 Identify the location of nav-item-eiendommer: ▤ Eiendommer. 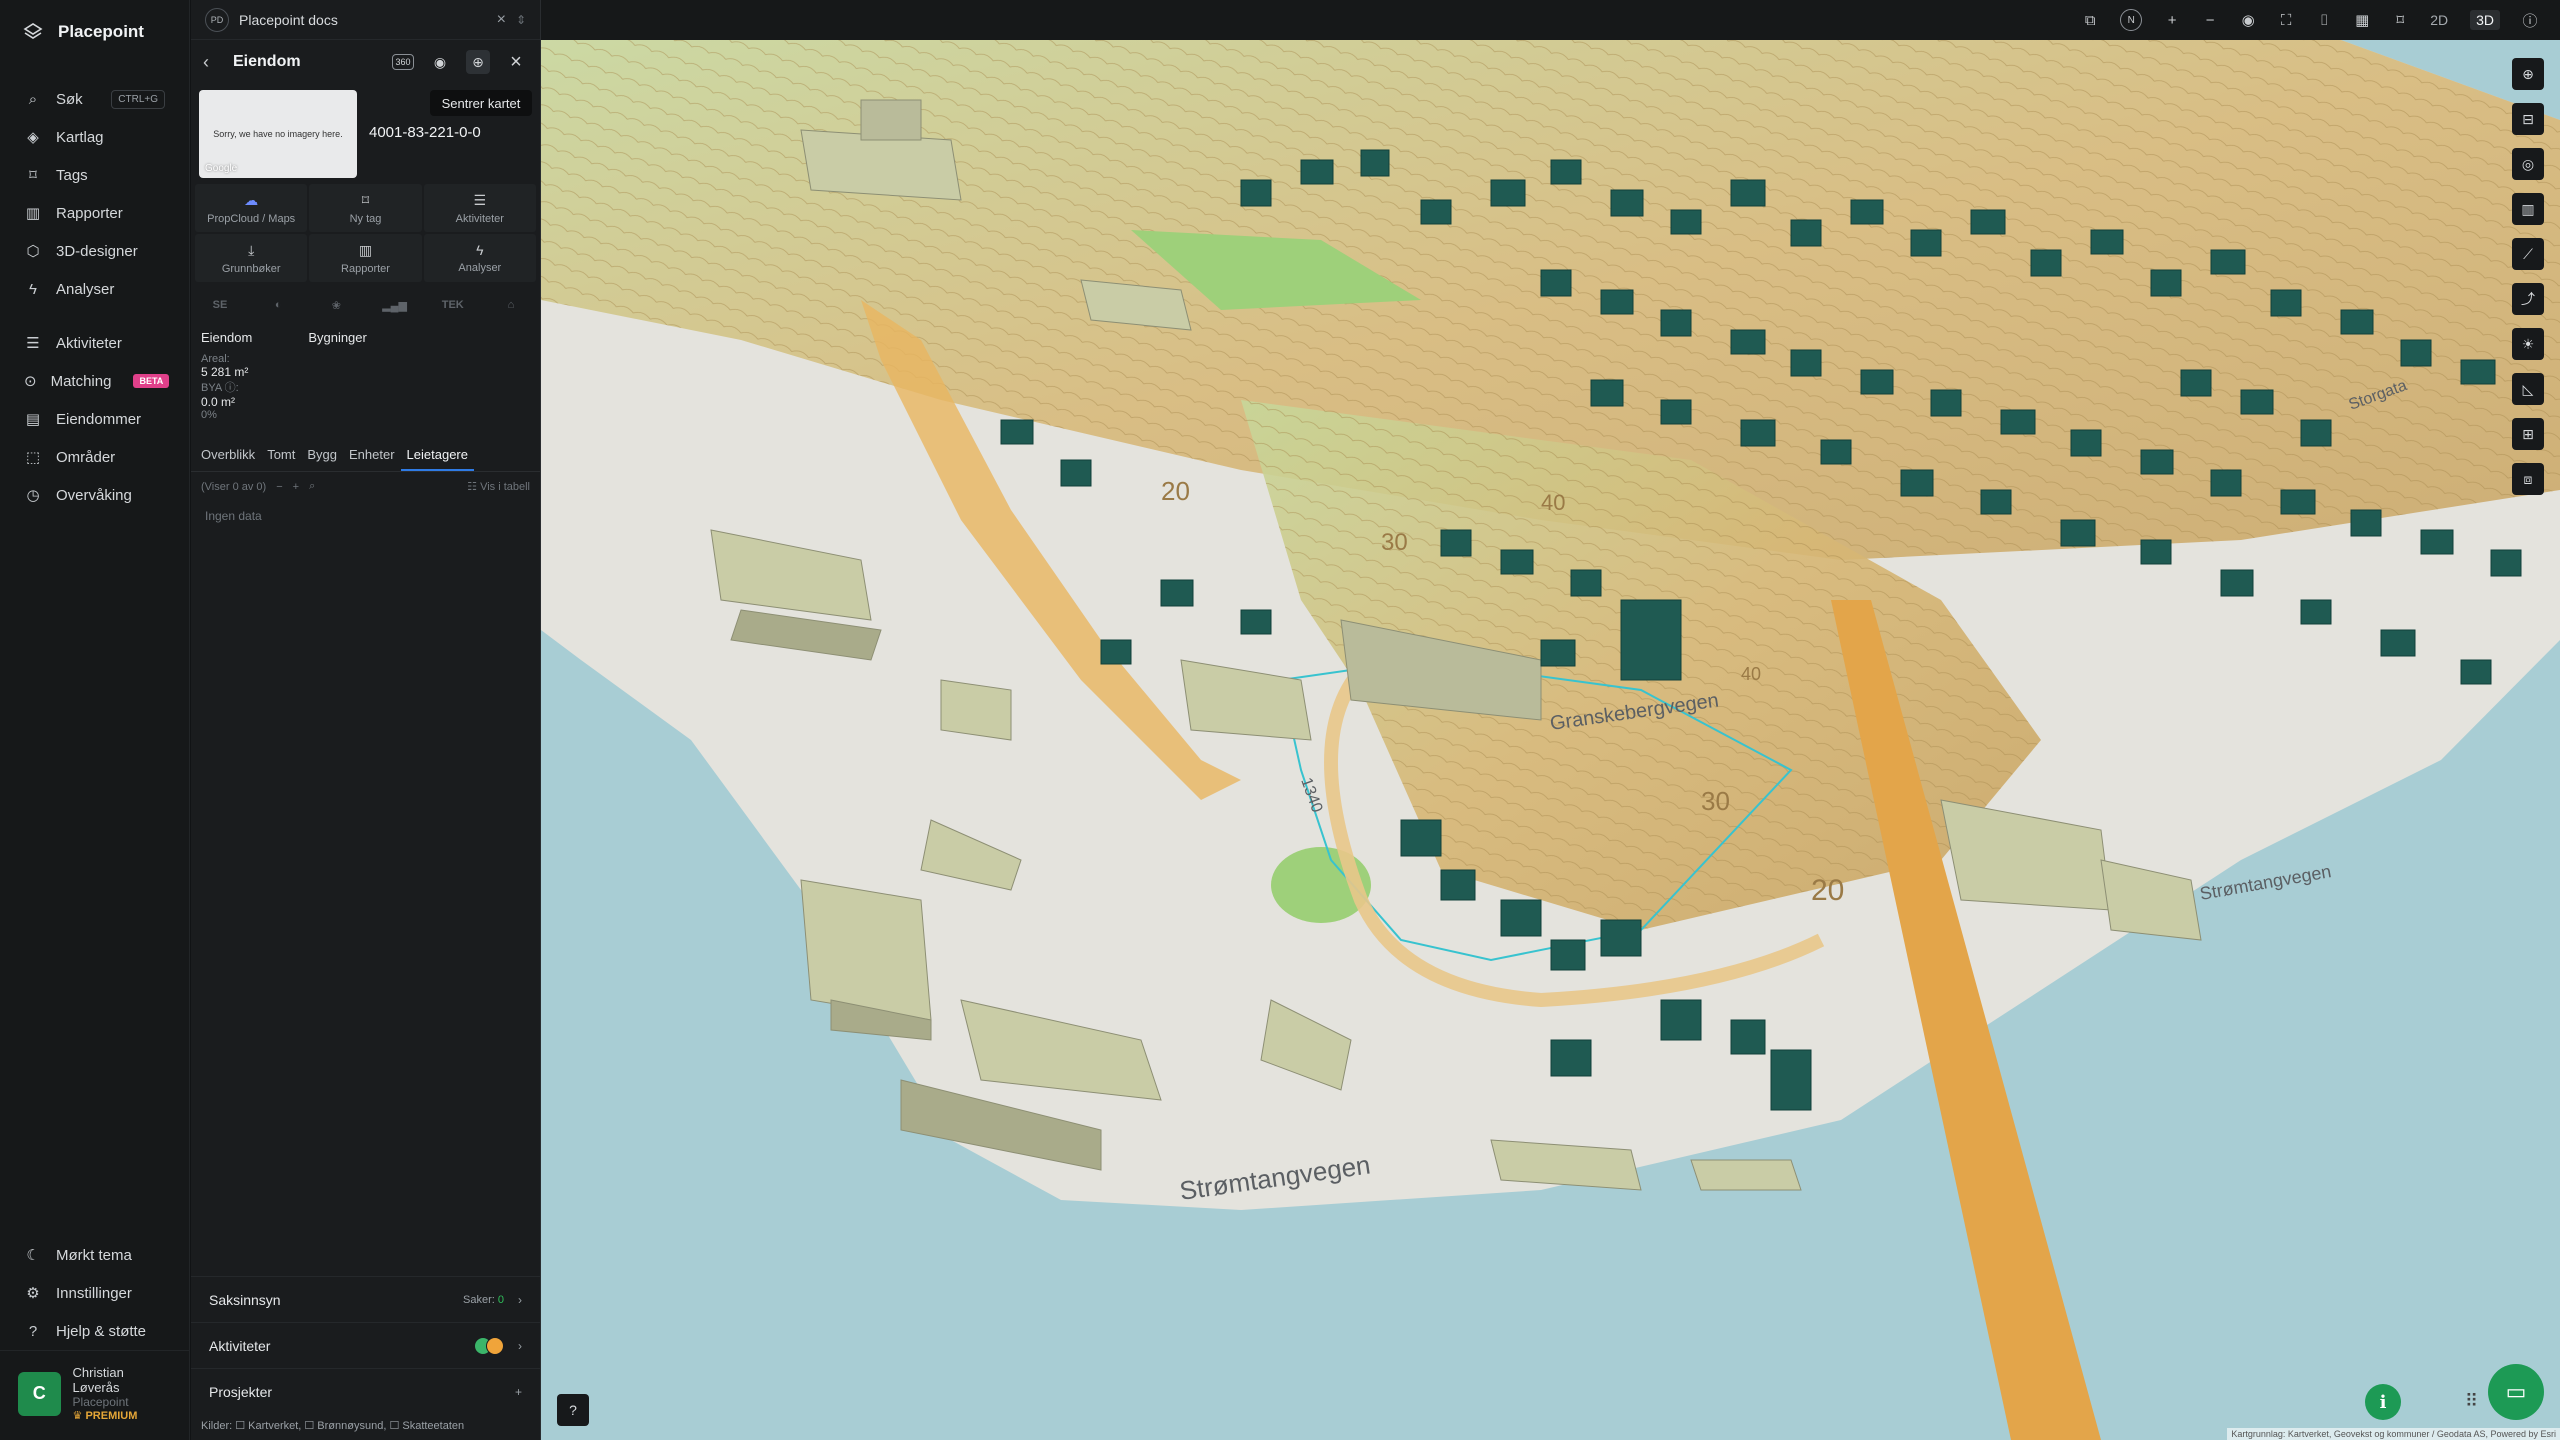
(94, 419).